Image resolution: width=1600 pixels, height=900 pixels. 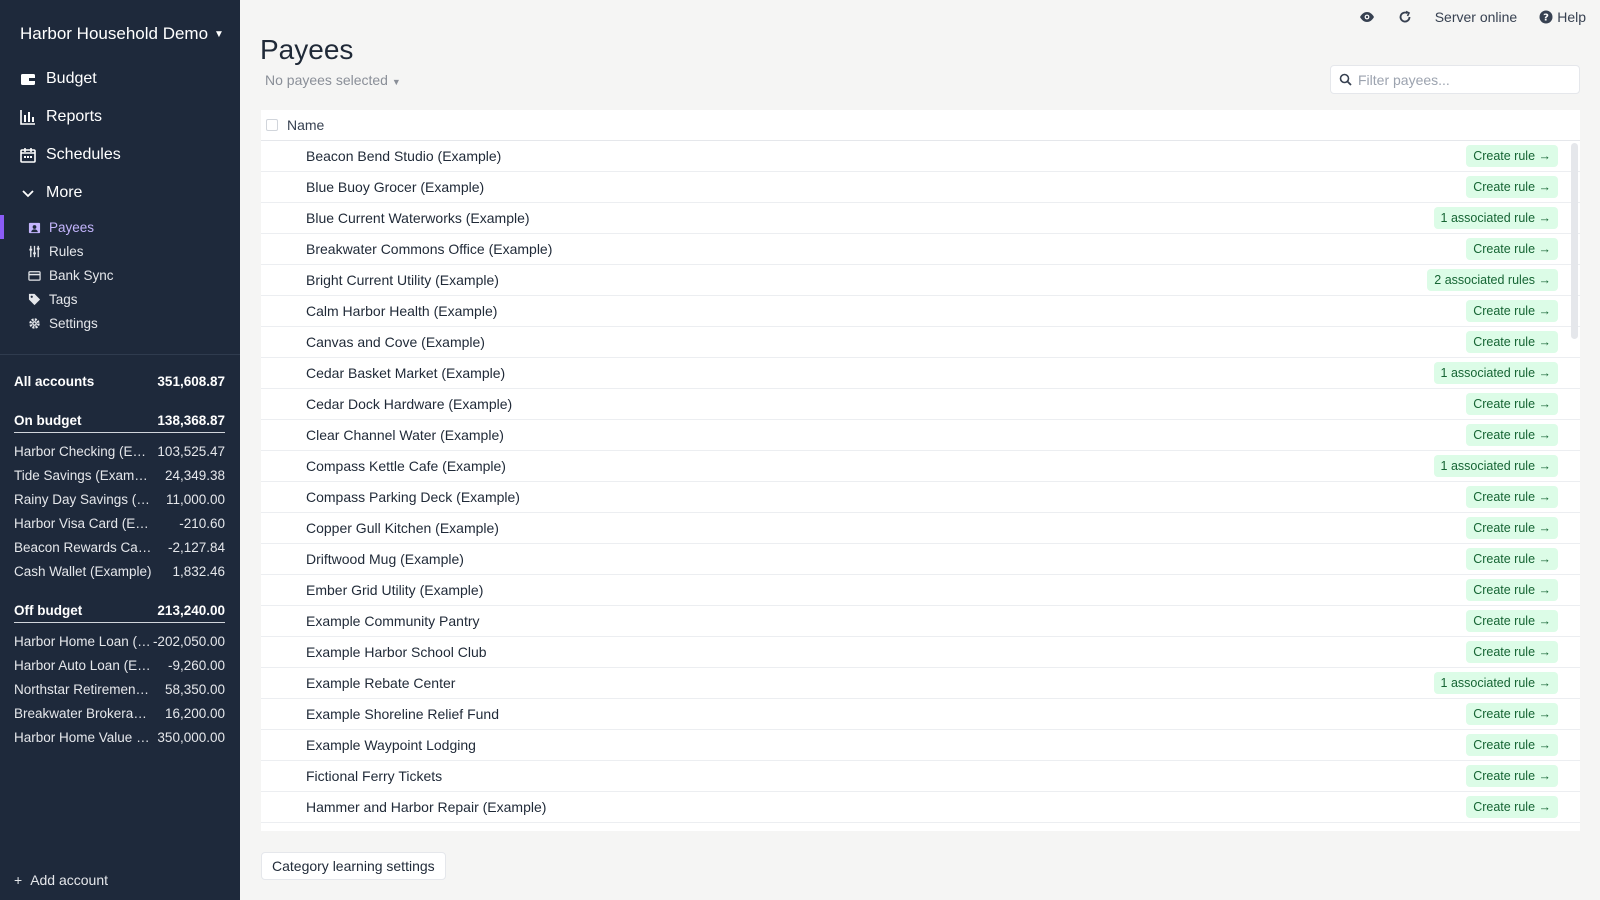 What do you see at coordinates (119, 523) in the screenshot?
I see `account-row: Harbor Visa Card (Example) -210.60` at bounding box center [119, 523].